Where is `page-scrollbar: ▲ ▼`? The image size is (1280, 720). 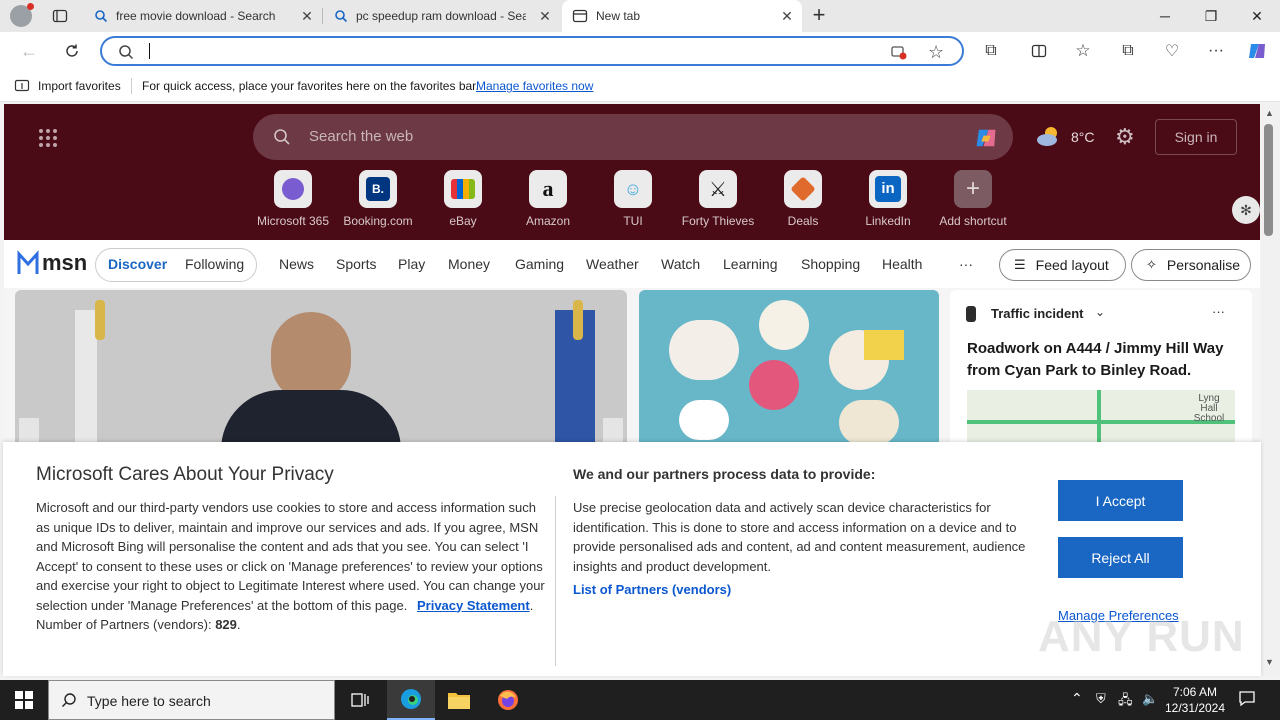
page-scrollbar: ▲ ▼ is located at coordinates (1270, 390).